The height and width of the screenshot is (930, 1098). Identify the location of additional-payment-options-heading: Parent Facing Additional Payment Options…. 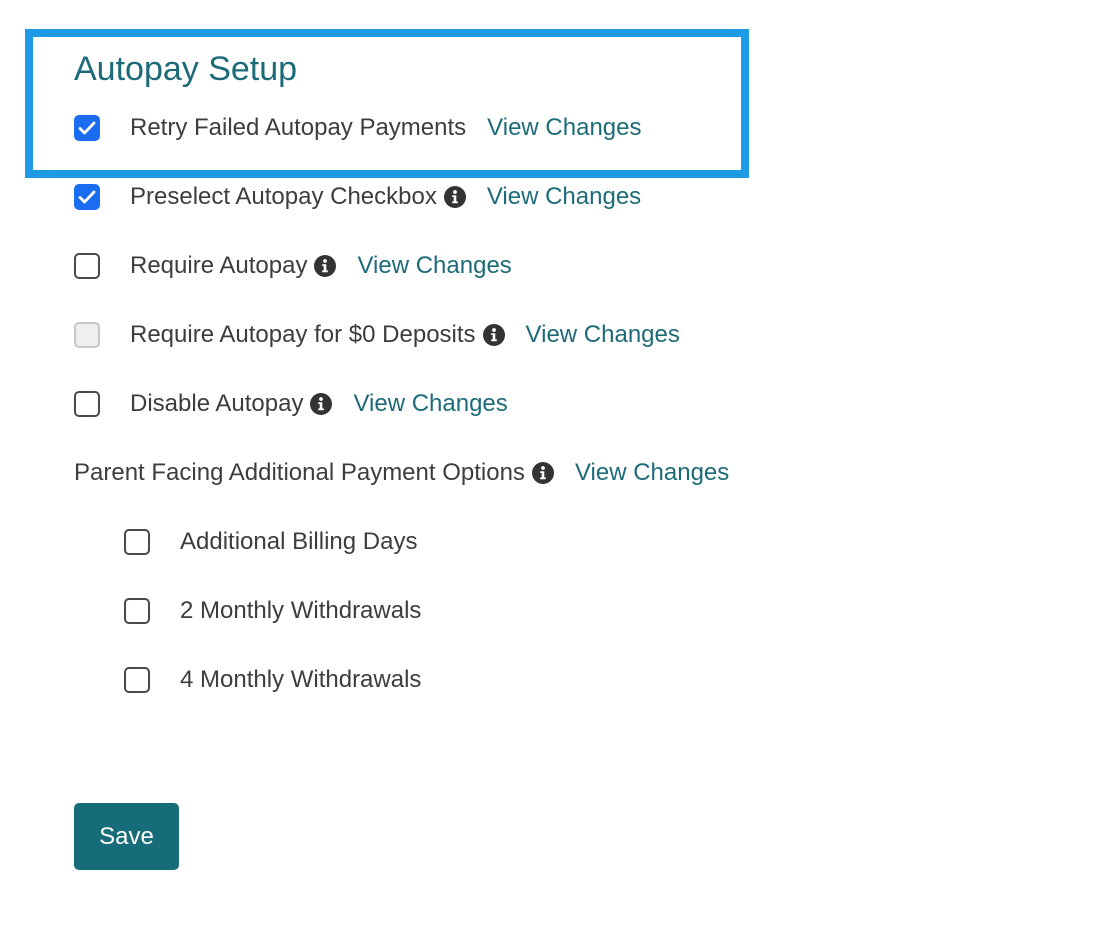
(401, 473).